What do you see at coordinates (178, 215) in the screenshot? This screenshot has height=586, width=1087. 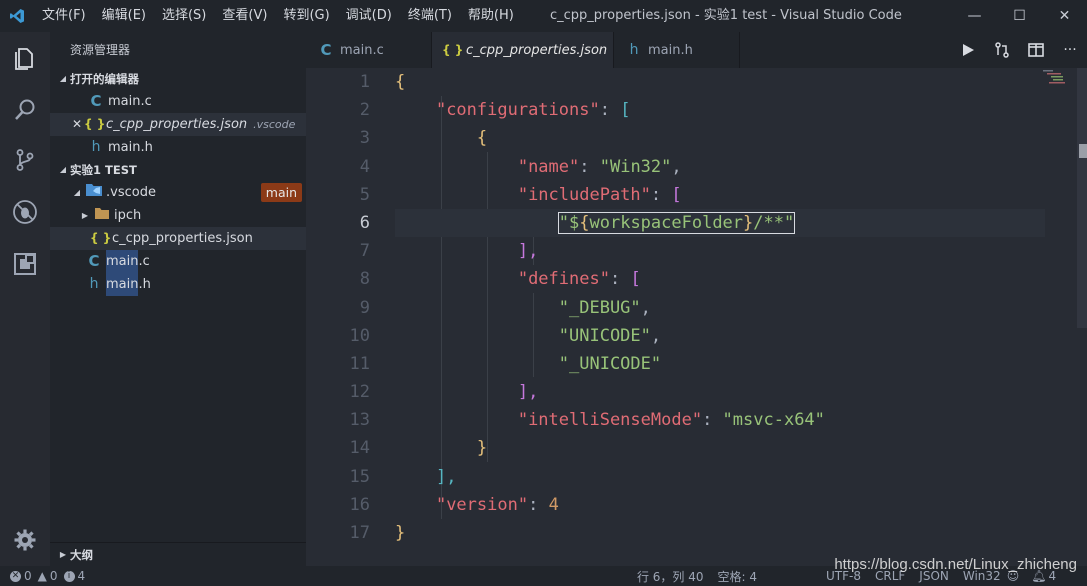 I see `folder-ipch: ▶ ipch` at bounding box center [178, 215].